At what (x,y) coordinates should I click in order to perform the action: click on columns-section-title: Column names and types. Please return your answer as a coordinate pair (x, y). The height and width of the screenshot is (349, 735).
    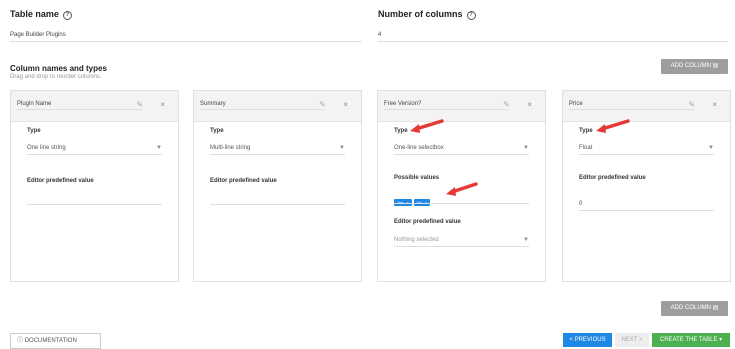
    Looking at the image, I should click on (58, 68).